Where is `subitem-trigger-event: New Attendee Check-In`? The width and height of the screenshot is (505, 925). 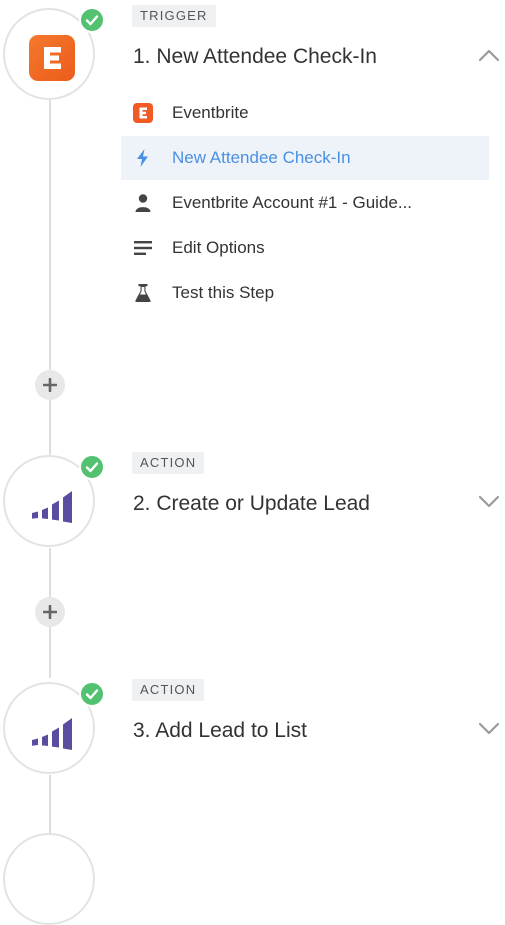 subitem-trigger-event: New Attendee Check-In is located at coordinates (305, 158).